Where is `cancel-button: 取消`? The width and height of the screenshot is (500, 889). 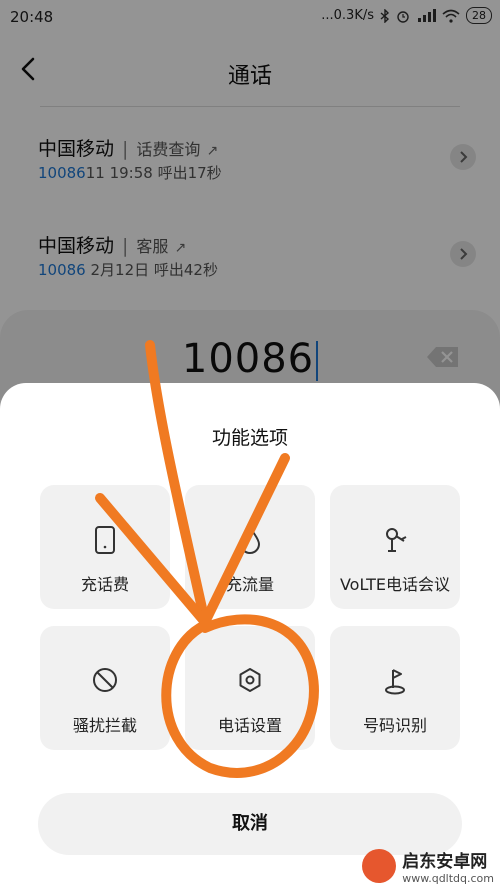
cancel-button: 取消 is located at coordinates (250, 824).